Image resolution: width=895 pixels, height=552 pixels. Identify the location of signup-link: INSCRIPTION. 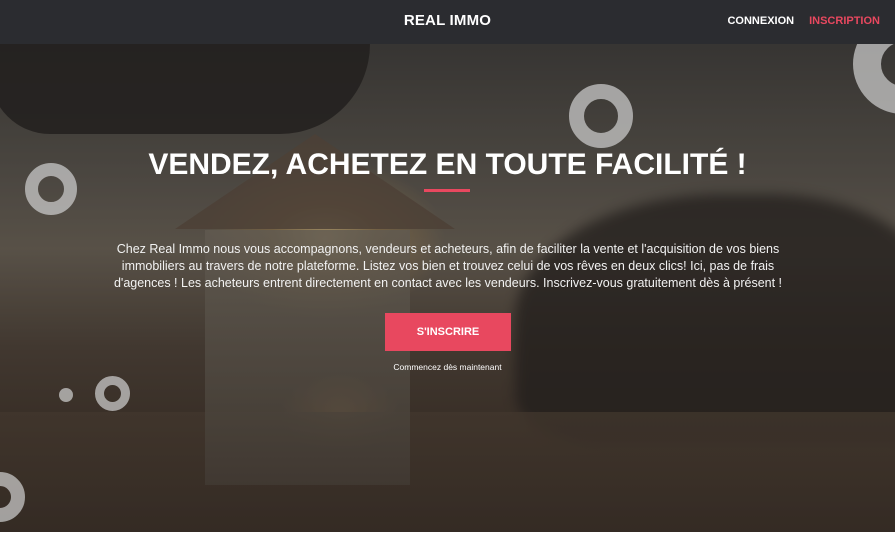
(844, 21).